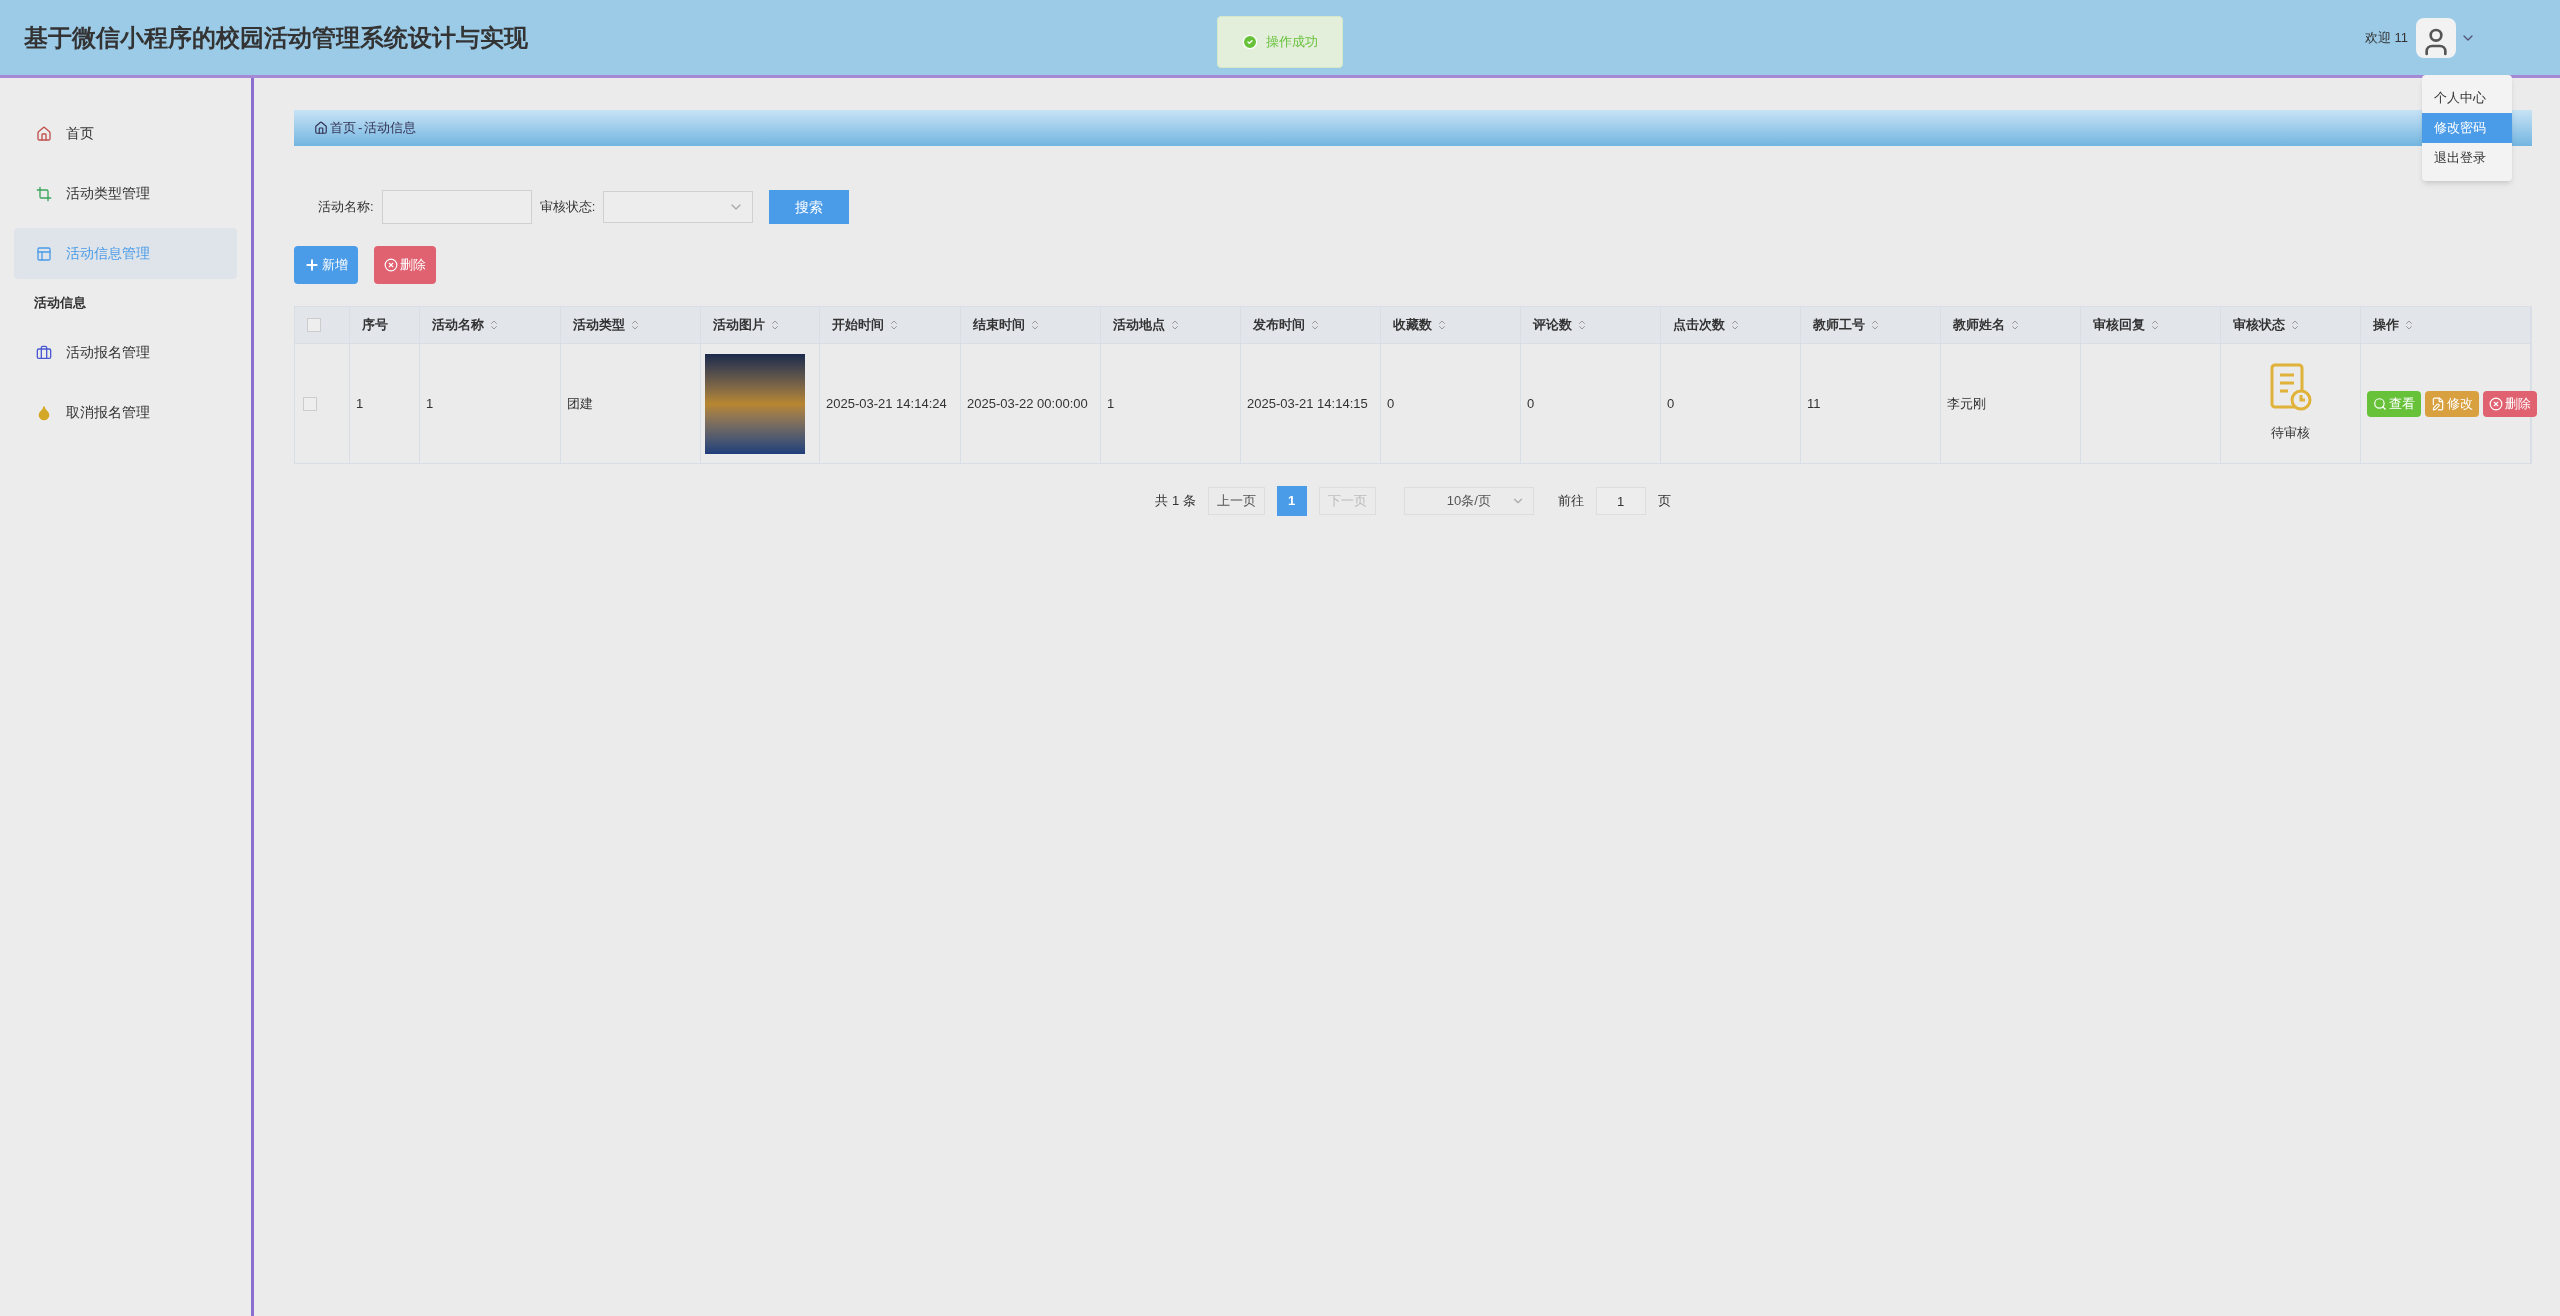  Describe the element at coordinates (343, 128) in the screenshot. I see `breadcrumb-item: 首页` at that location.